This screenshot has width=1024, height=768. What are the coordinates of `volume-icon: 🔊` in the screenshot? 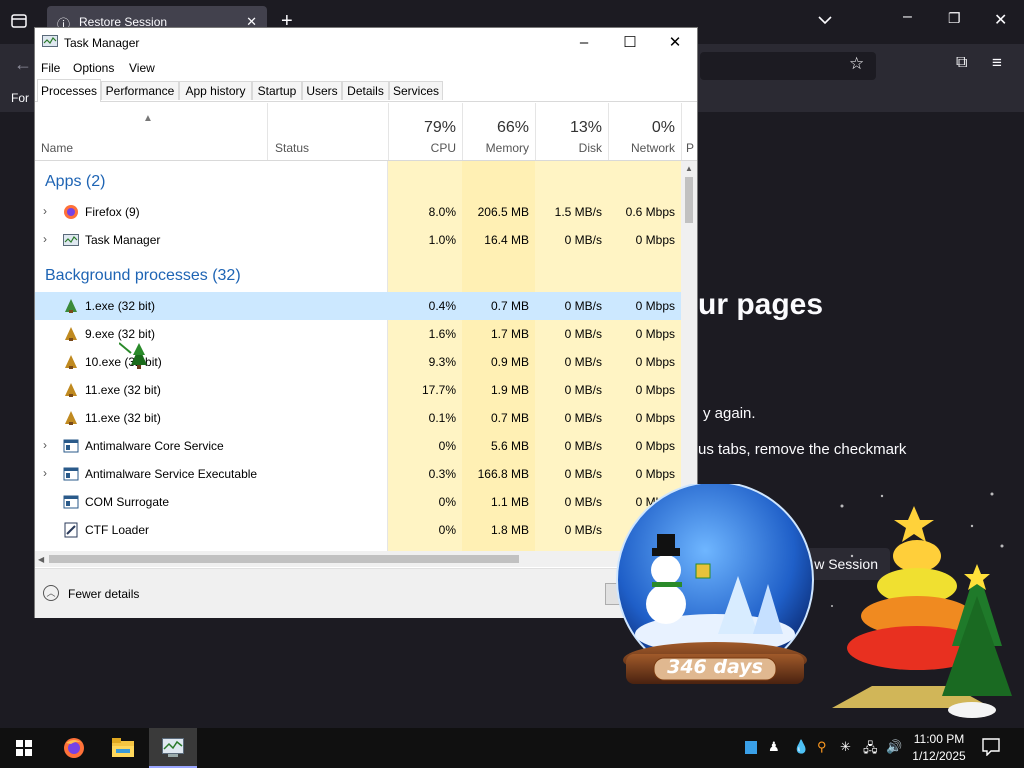 It's located at (894, 747).